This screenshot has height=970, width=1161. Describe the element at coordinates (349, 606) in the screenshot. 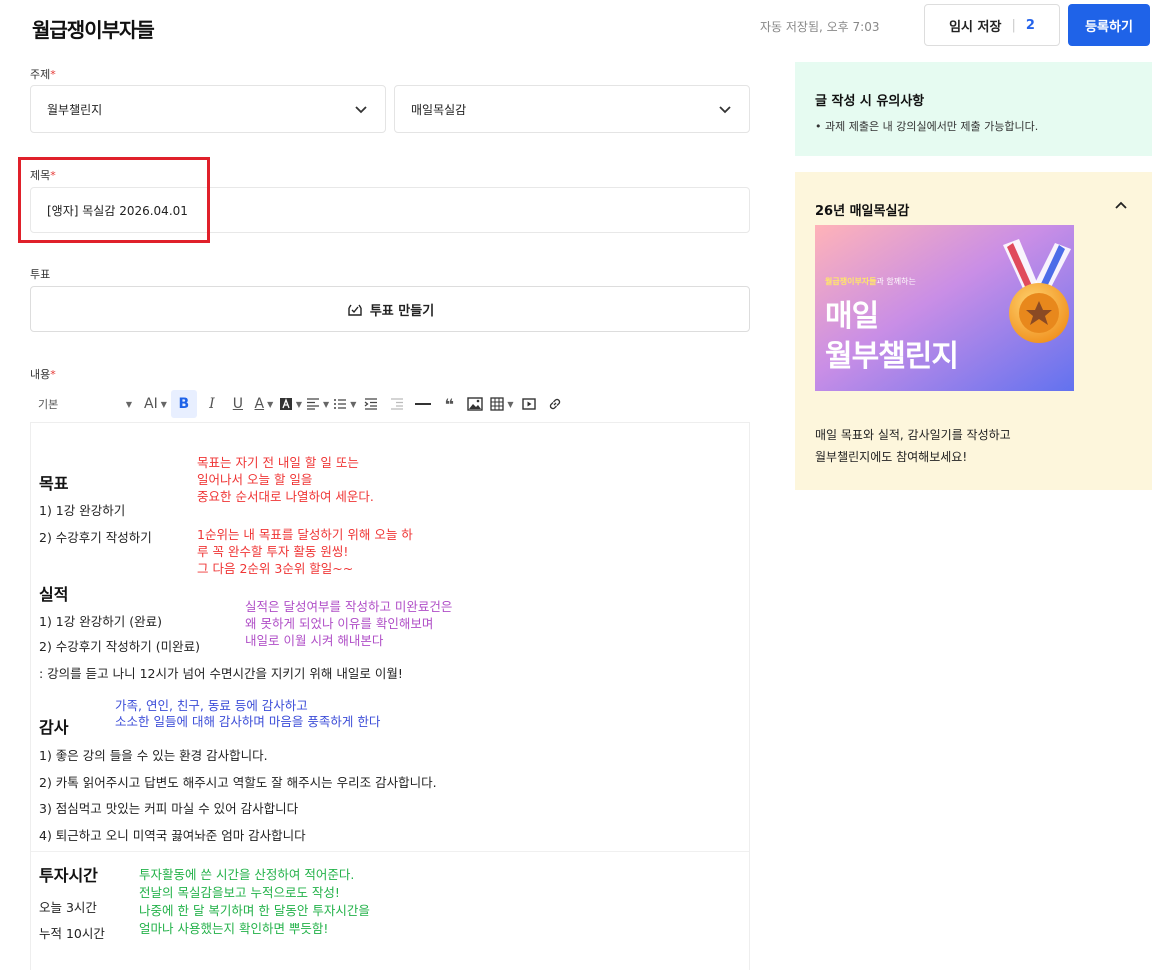

I see `result-note: 실적은 달성여부를 작성하고 미완료건은` at that location.